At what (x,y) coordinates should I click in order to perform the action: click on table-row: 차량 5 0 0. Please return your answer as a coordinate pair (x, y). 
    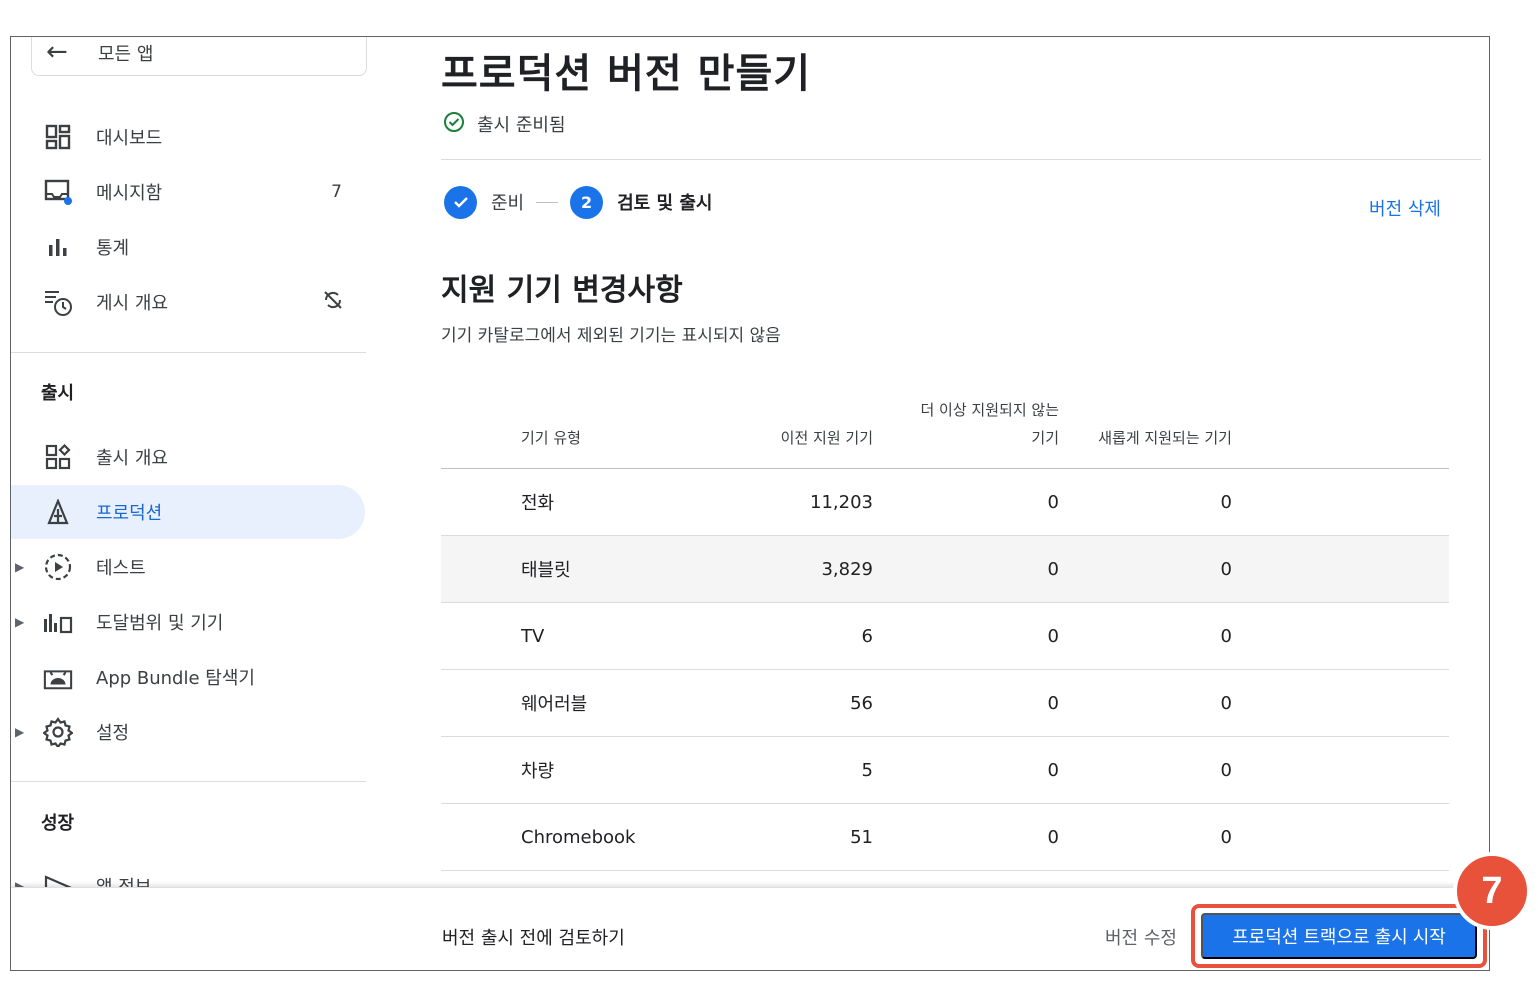
    Looking at the image, I should click on (945, 770).